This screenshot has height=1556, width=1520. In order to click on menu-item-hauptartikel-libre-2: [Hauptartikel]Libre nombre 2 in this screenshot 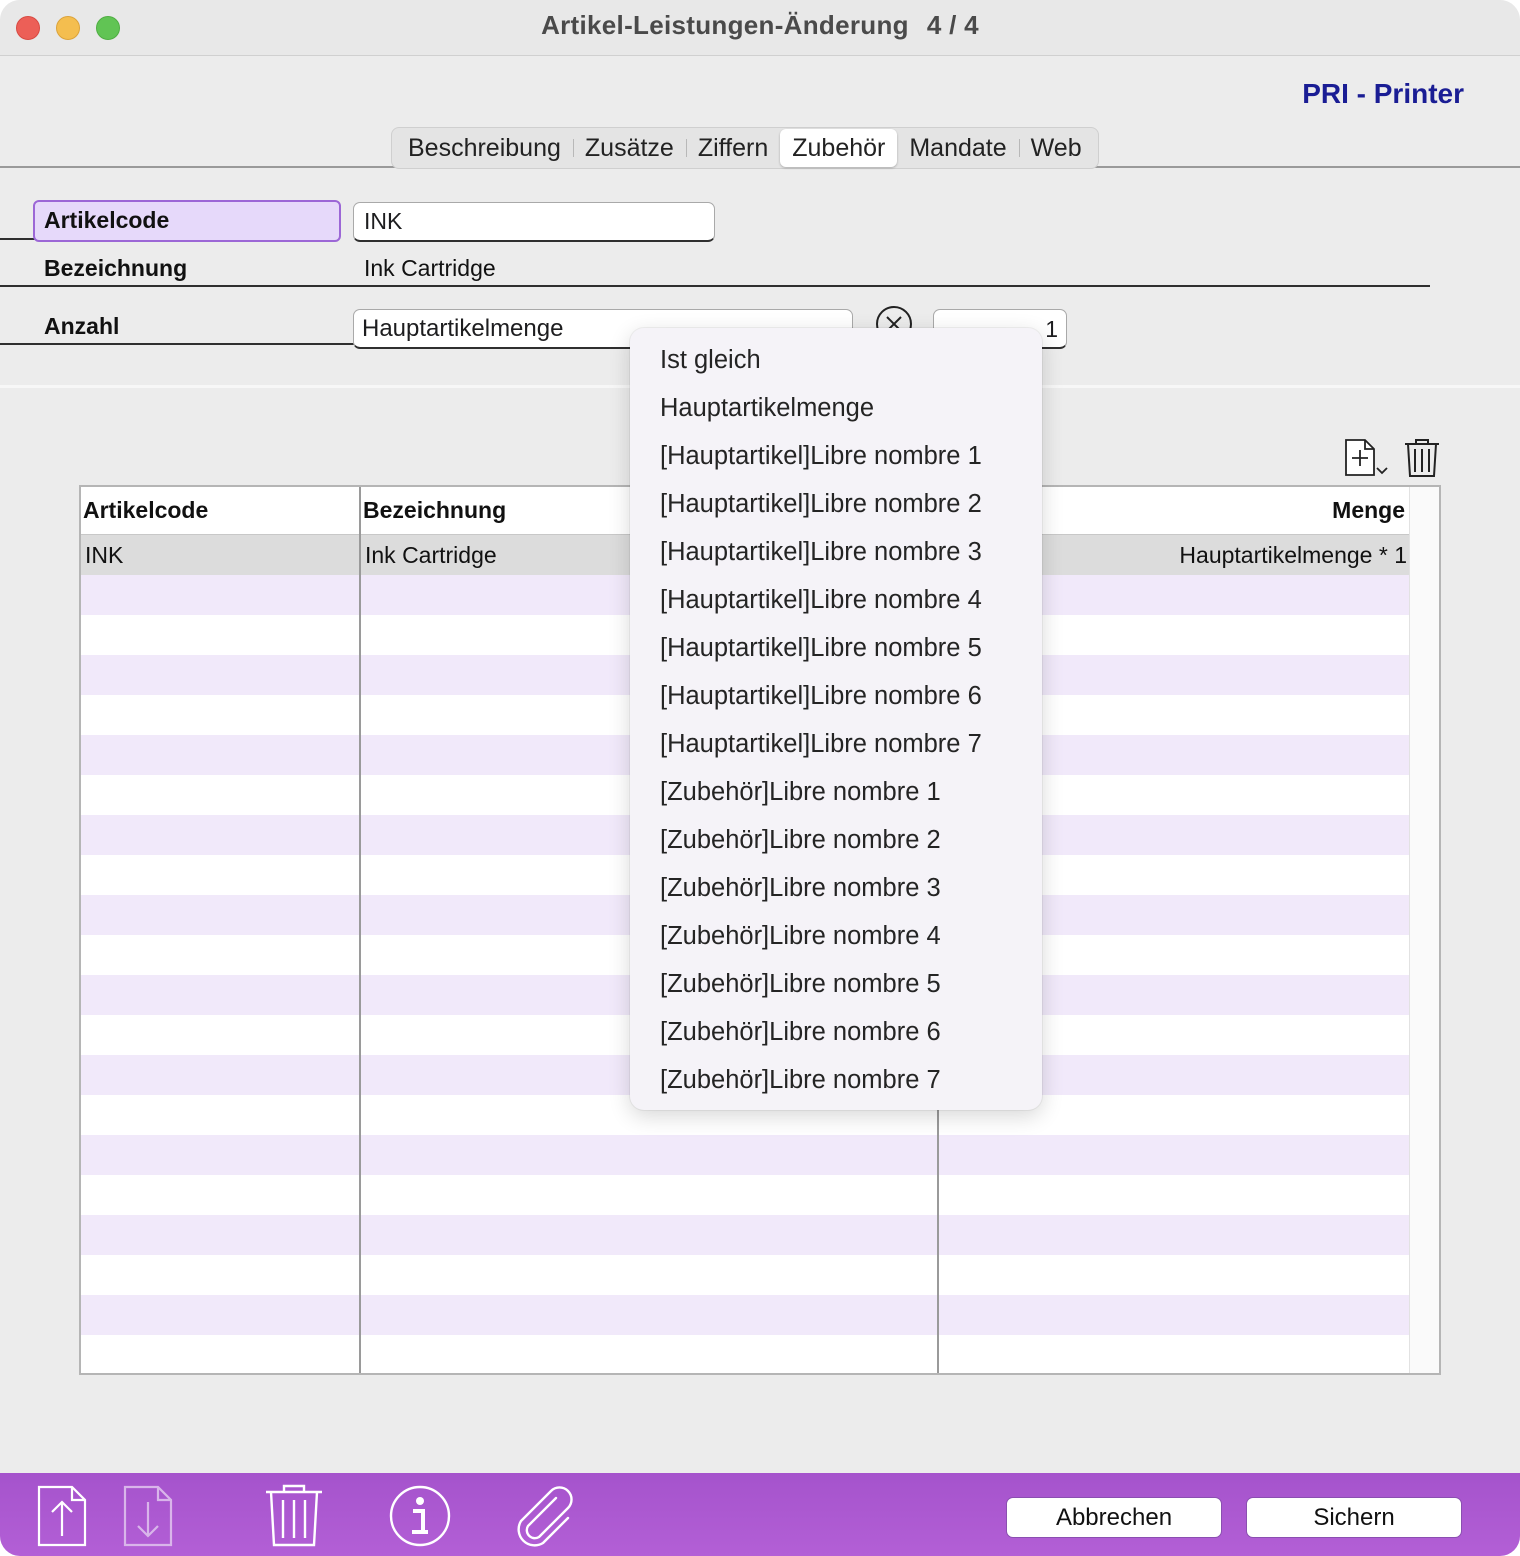, I will do `click(821, 504)`.